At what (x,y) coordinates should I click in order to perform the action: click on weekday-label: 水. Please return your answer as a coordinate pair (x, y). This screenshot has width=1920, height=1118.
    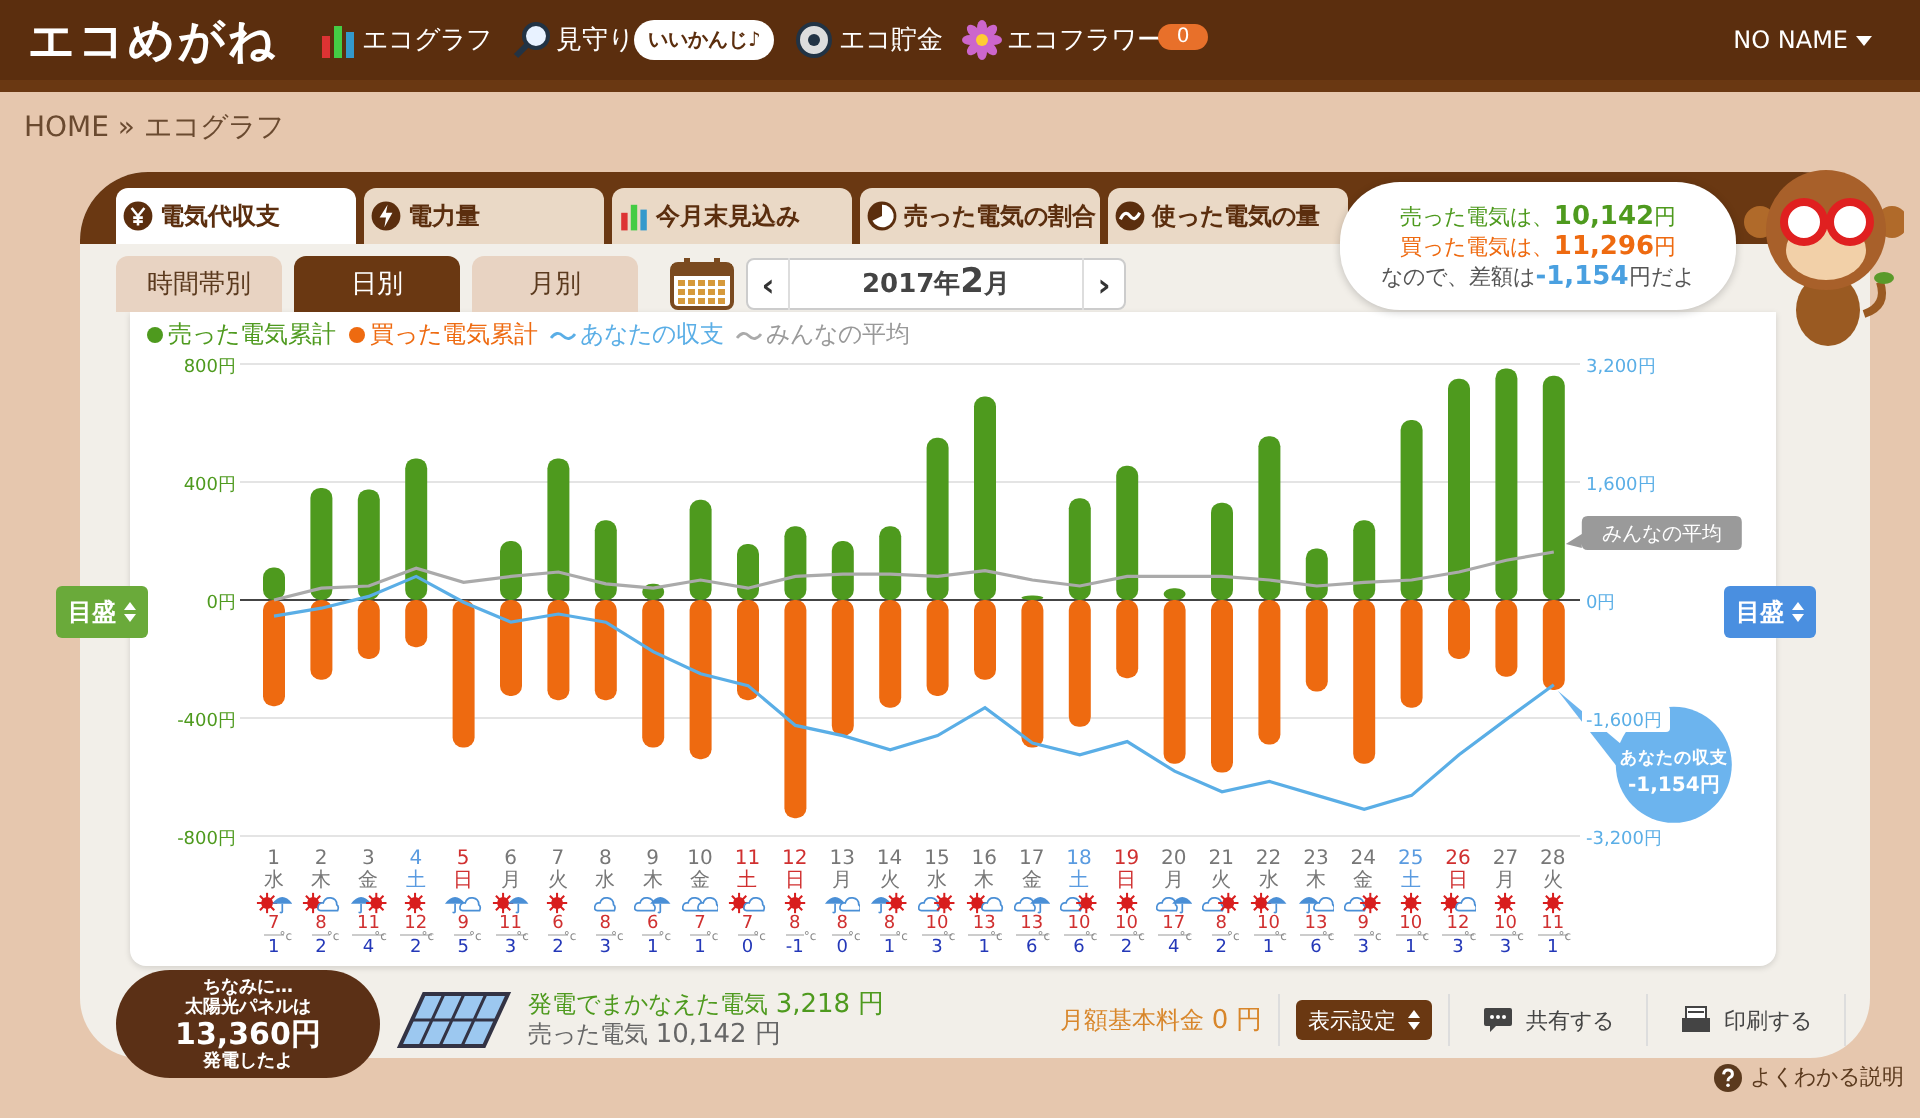
    Looking at the image, I should click on (273, 881).